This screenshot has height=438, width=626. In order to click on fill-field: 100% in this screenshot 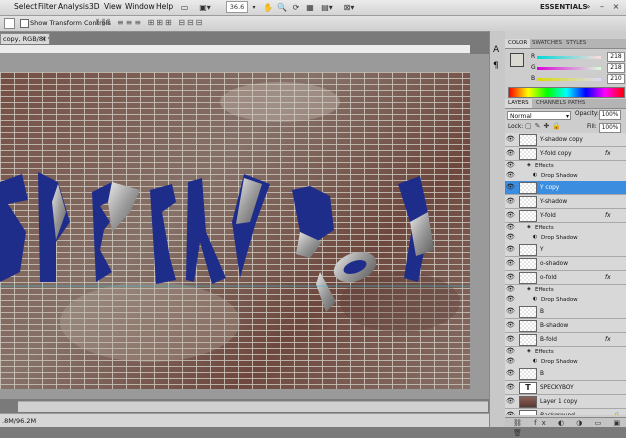, I will do `click(610, 128)`.